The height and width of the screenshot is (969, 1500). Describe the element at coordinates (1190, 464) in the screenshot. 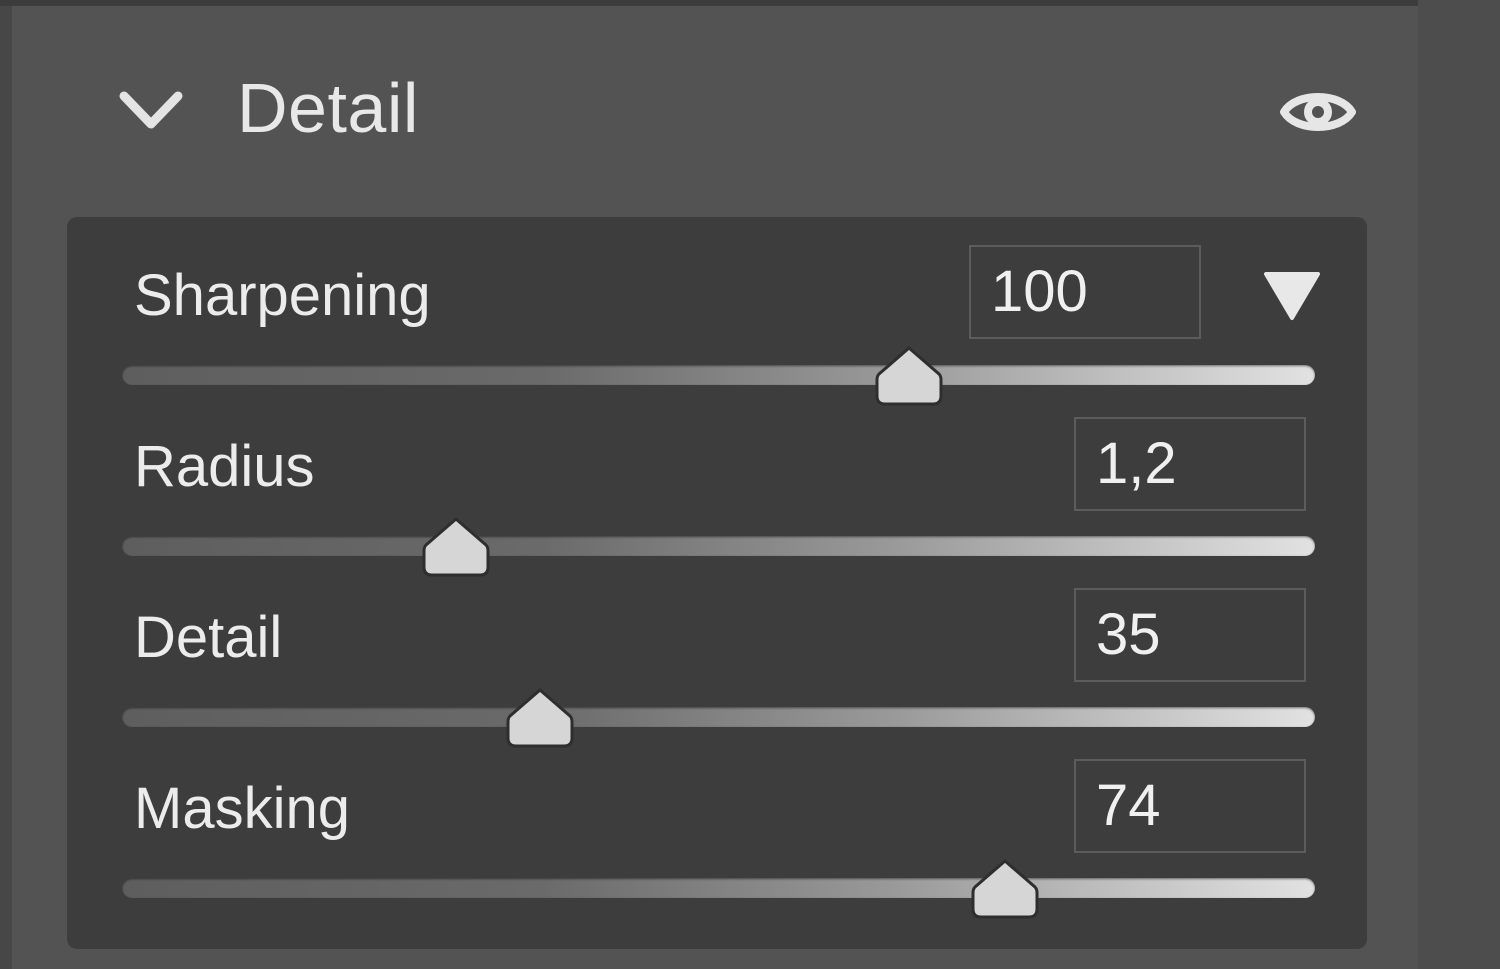

I see `radius-value-field: 1,2` at that location.